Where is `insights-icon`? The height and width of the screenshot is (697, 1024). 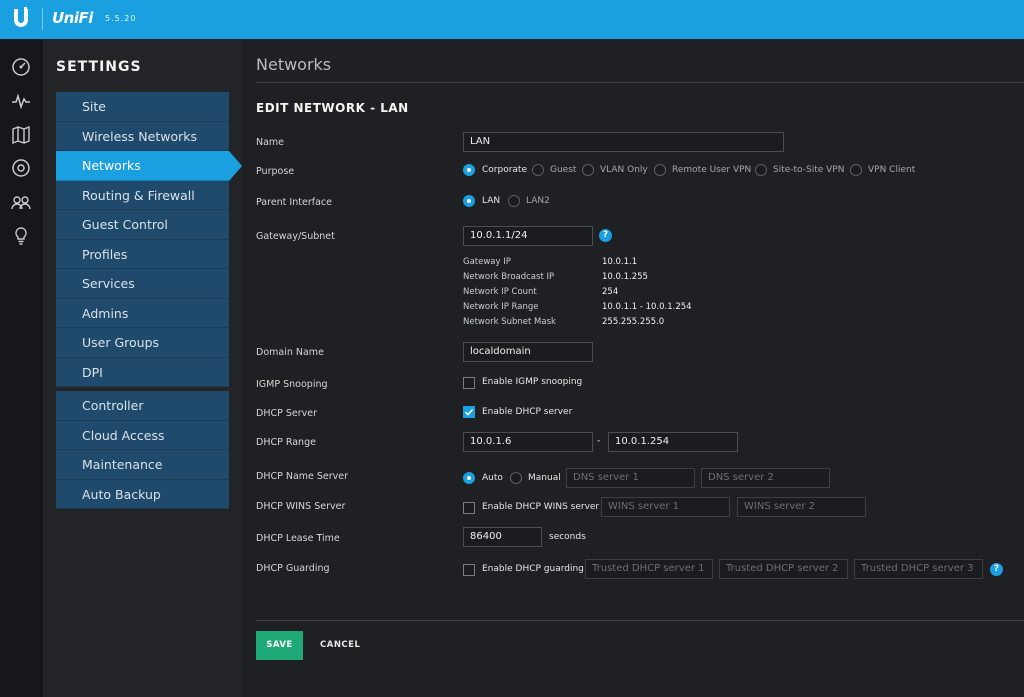 insights-icon is located at coordinates (21, 236).